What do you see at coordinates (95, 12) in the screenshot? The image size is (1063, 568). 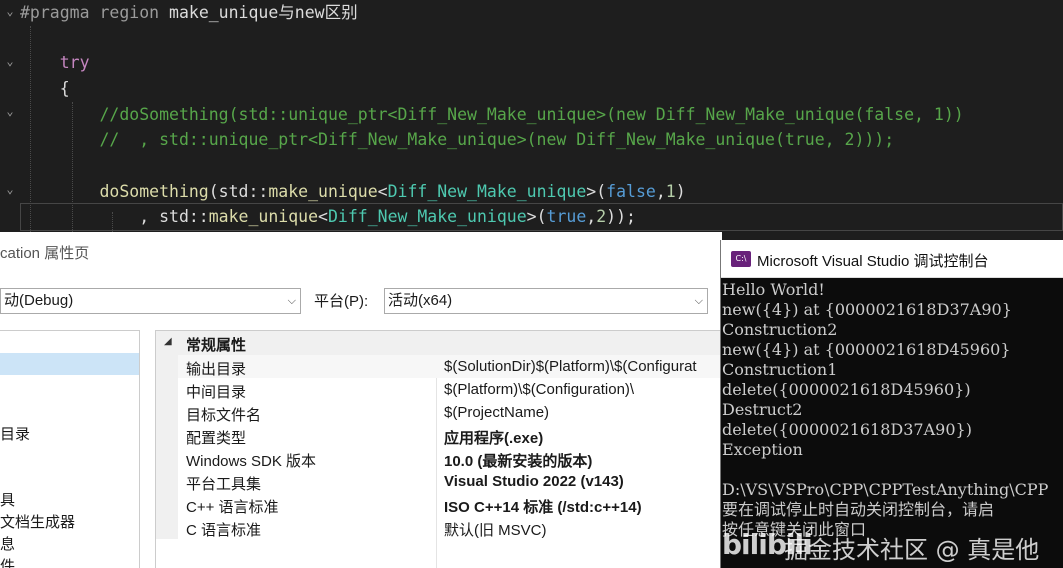 I see `code-token: #pragma region` at bounding box center [95, 12].